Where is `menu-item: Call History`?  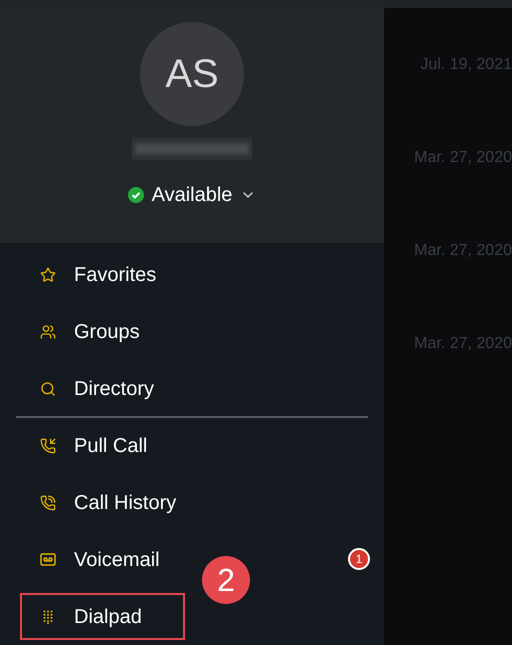 menu-item: Call History is located at coordinates (102, 502).